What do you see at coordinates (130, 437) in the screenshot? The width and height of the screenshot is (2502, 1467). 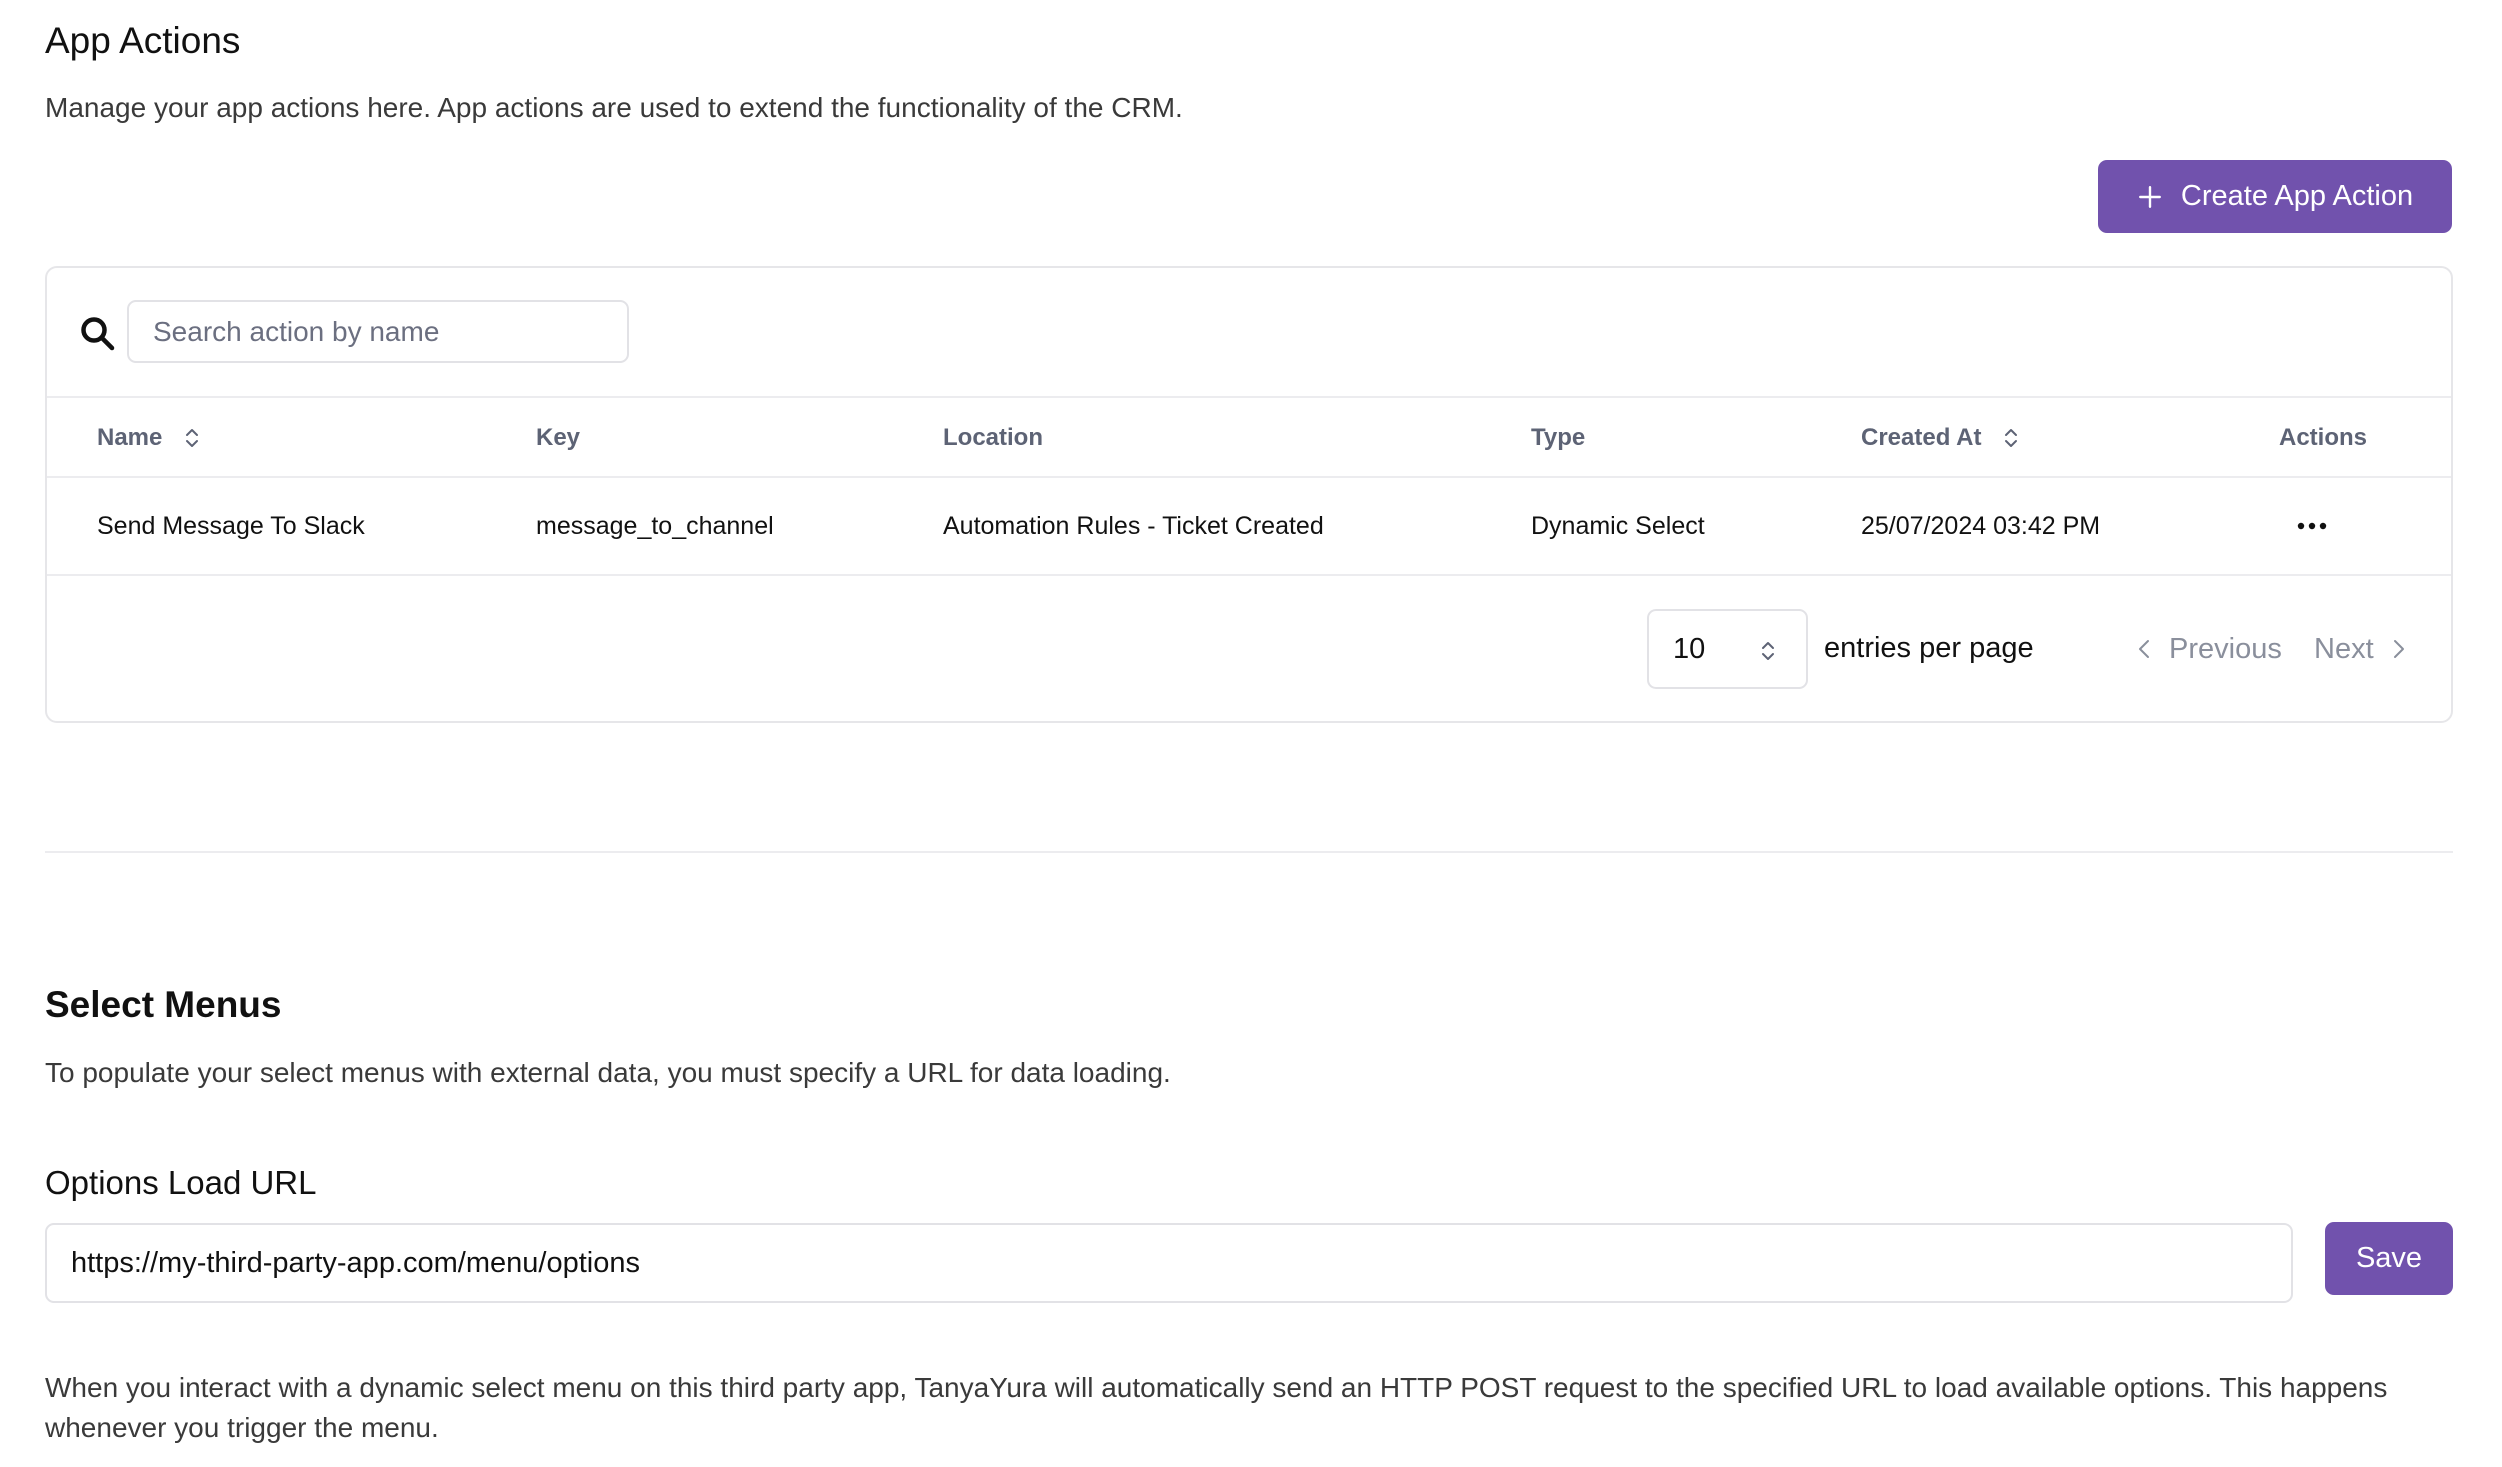 I see `column-header-name-label: Name` at bounding box center [130, 437].